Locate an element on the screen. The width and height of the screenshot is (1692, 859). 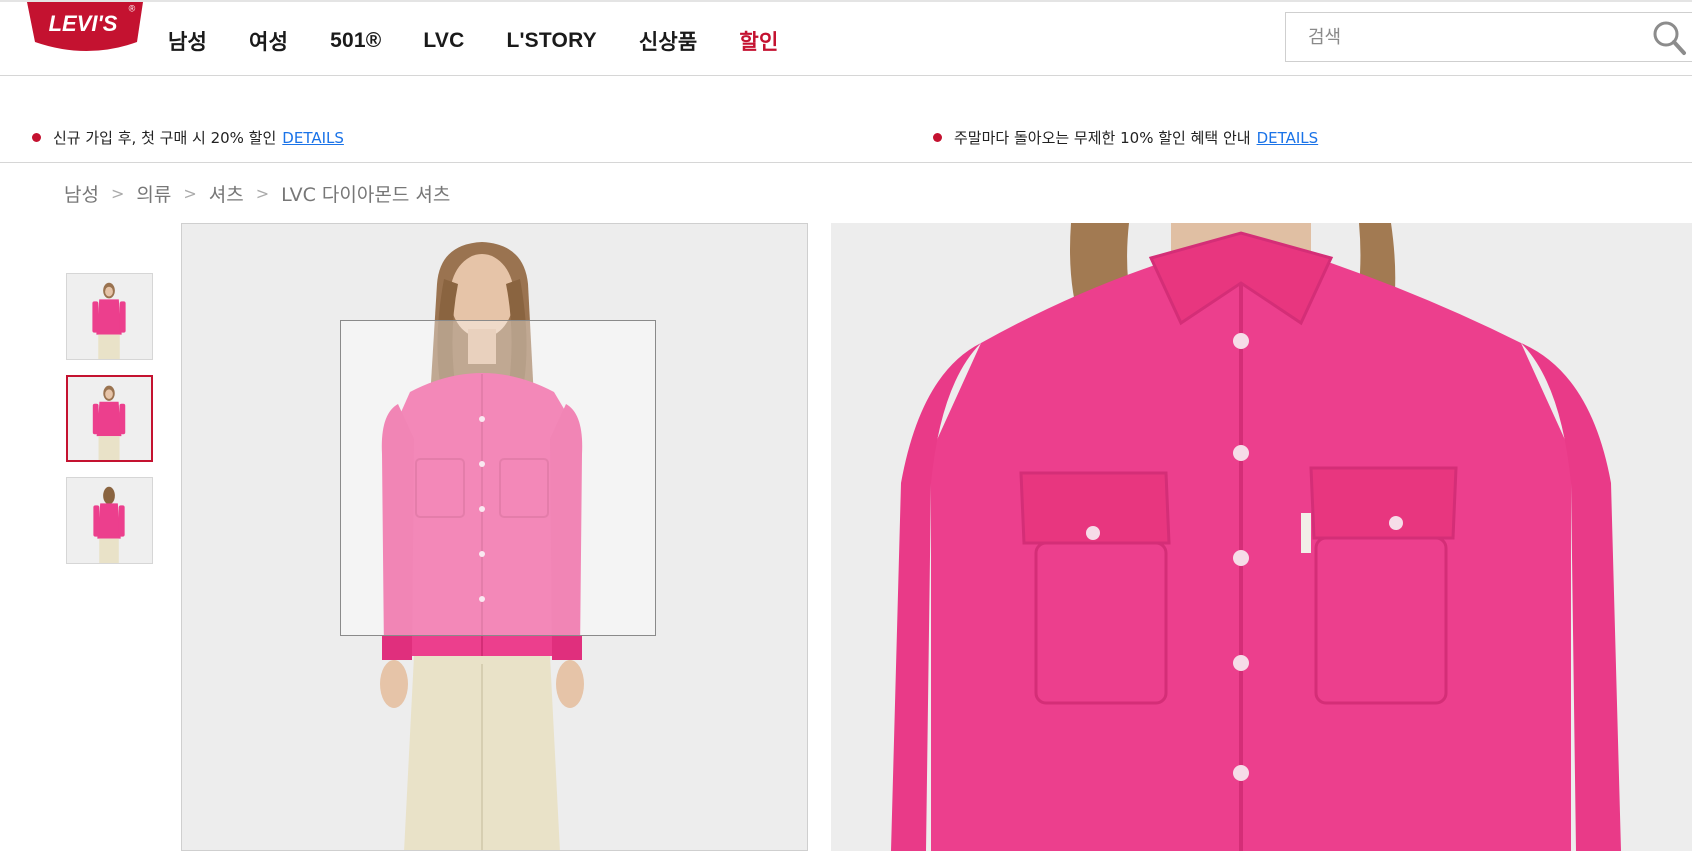
main-nav: 남성 여성 501® LVC L'STORY 신상품 할인 is located at coordinates (494, 41).